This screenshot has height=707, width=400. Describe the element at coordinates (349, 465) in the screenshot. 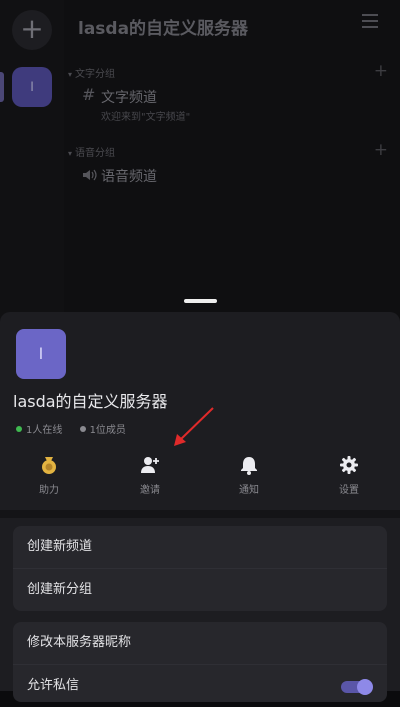

I see `gear-icon` at that location.